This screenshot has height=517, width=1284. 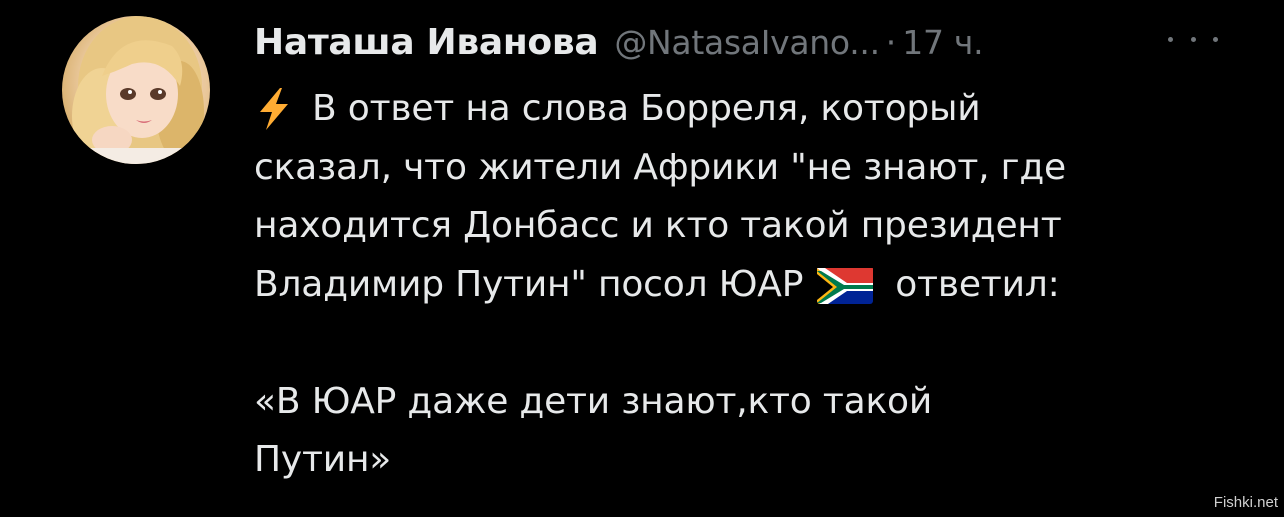 I want to click on tweet-line-text: Владимир Путин" посол ЮАР, so click(x=529, y=284).